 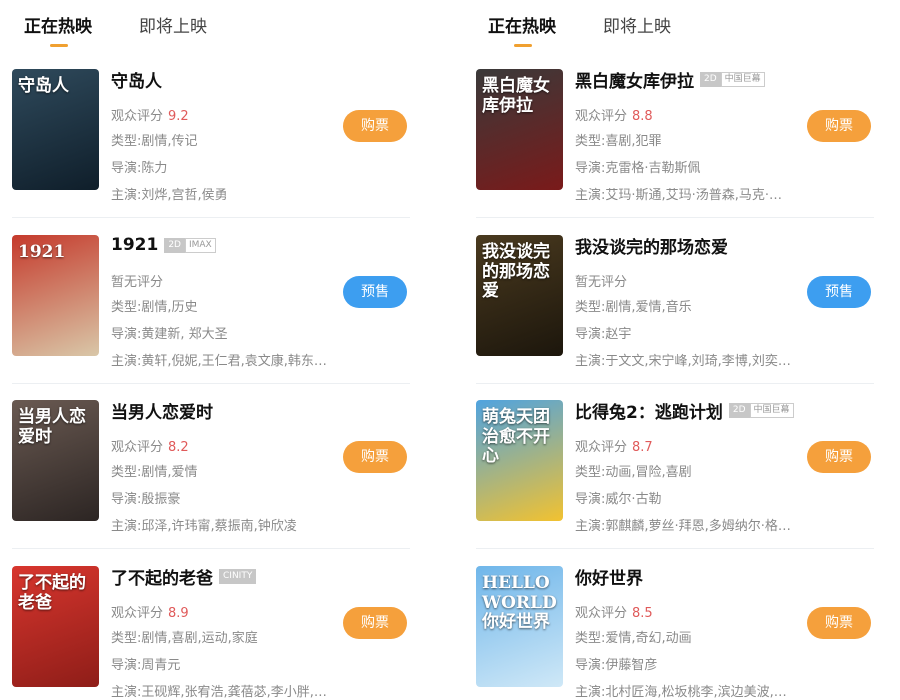 What do you see at coordinates (649, 410) in the screenshot?
I see `movie-title: 比得兔2：逃跑计划` at bounding box center [649, 410].